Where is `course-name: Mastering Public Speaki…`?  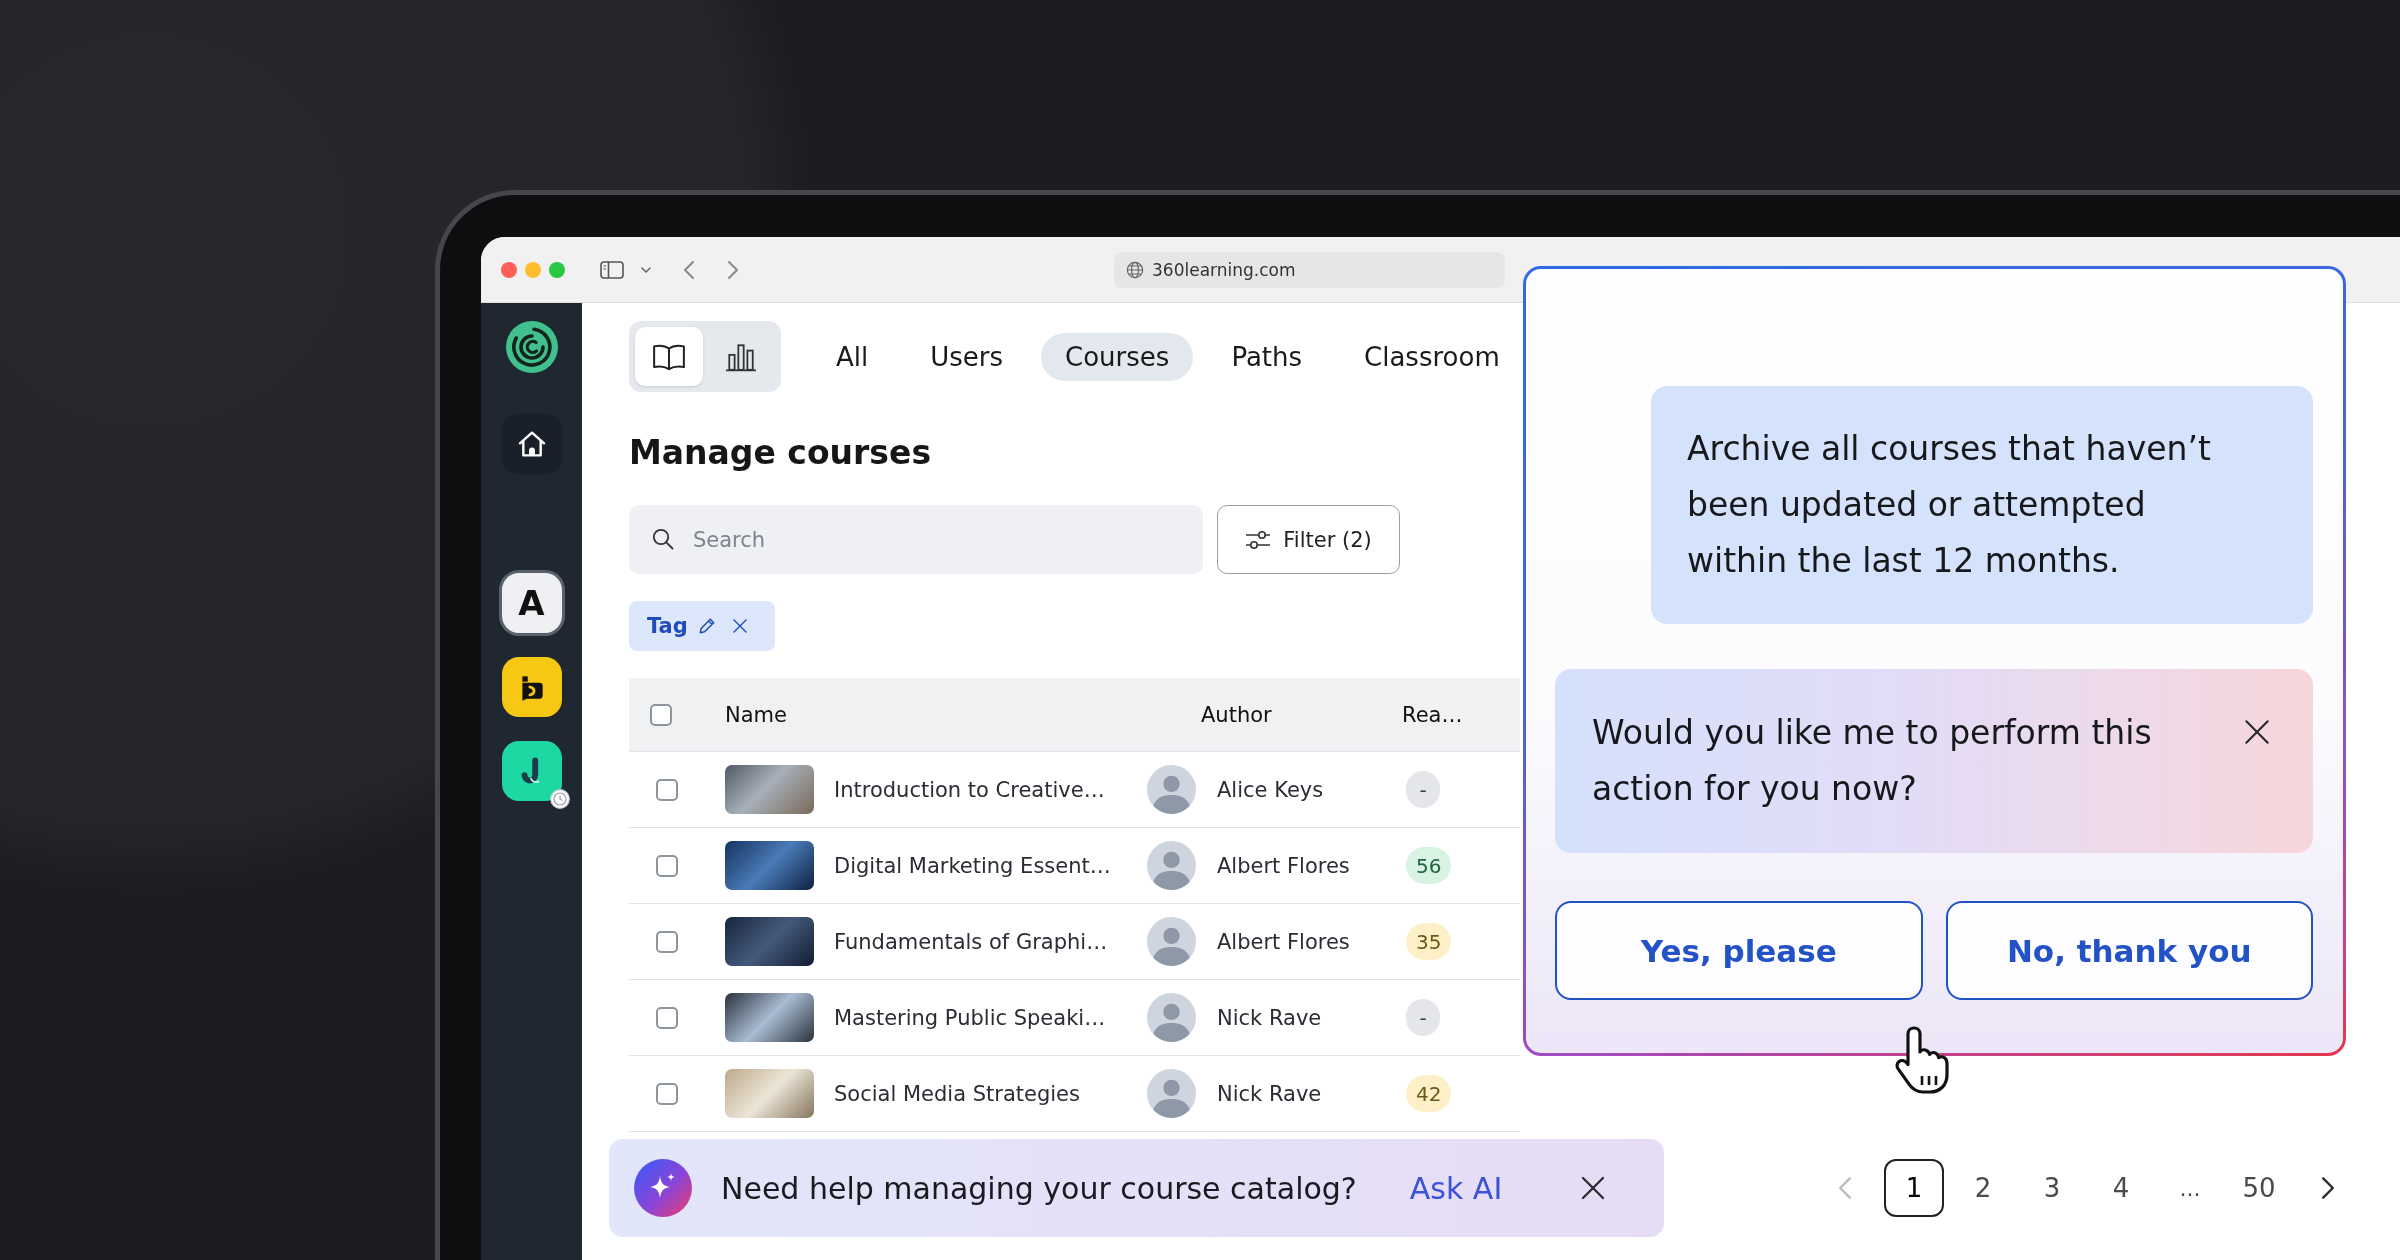
course-name: Mastering Public Speaki… is located at coordinates (970, 1017).